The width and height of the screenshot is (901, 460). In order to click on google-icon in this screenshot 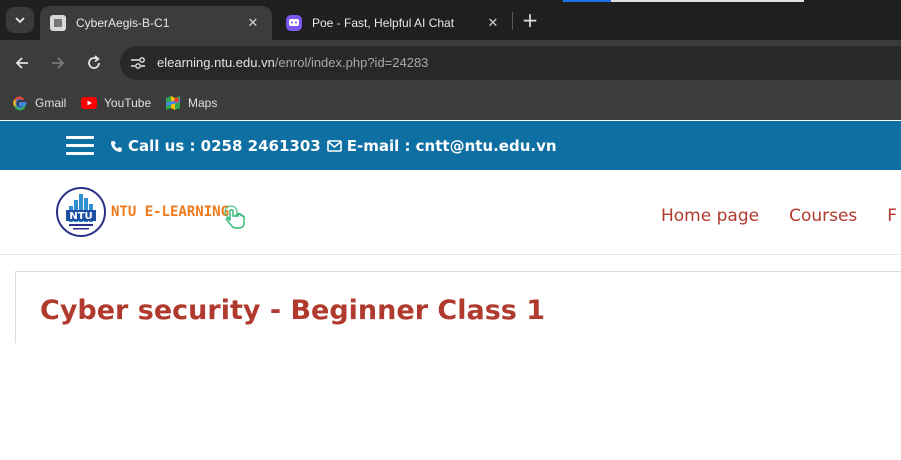, I will do `click(20, 103)`.